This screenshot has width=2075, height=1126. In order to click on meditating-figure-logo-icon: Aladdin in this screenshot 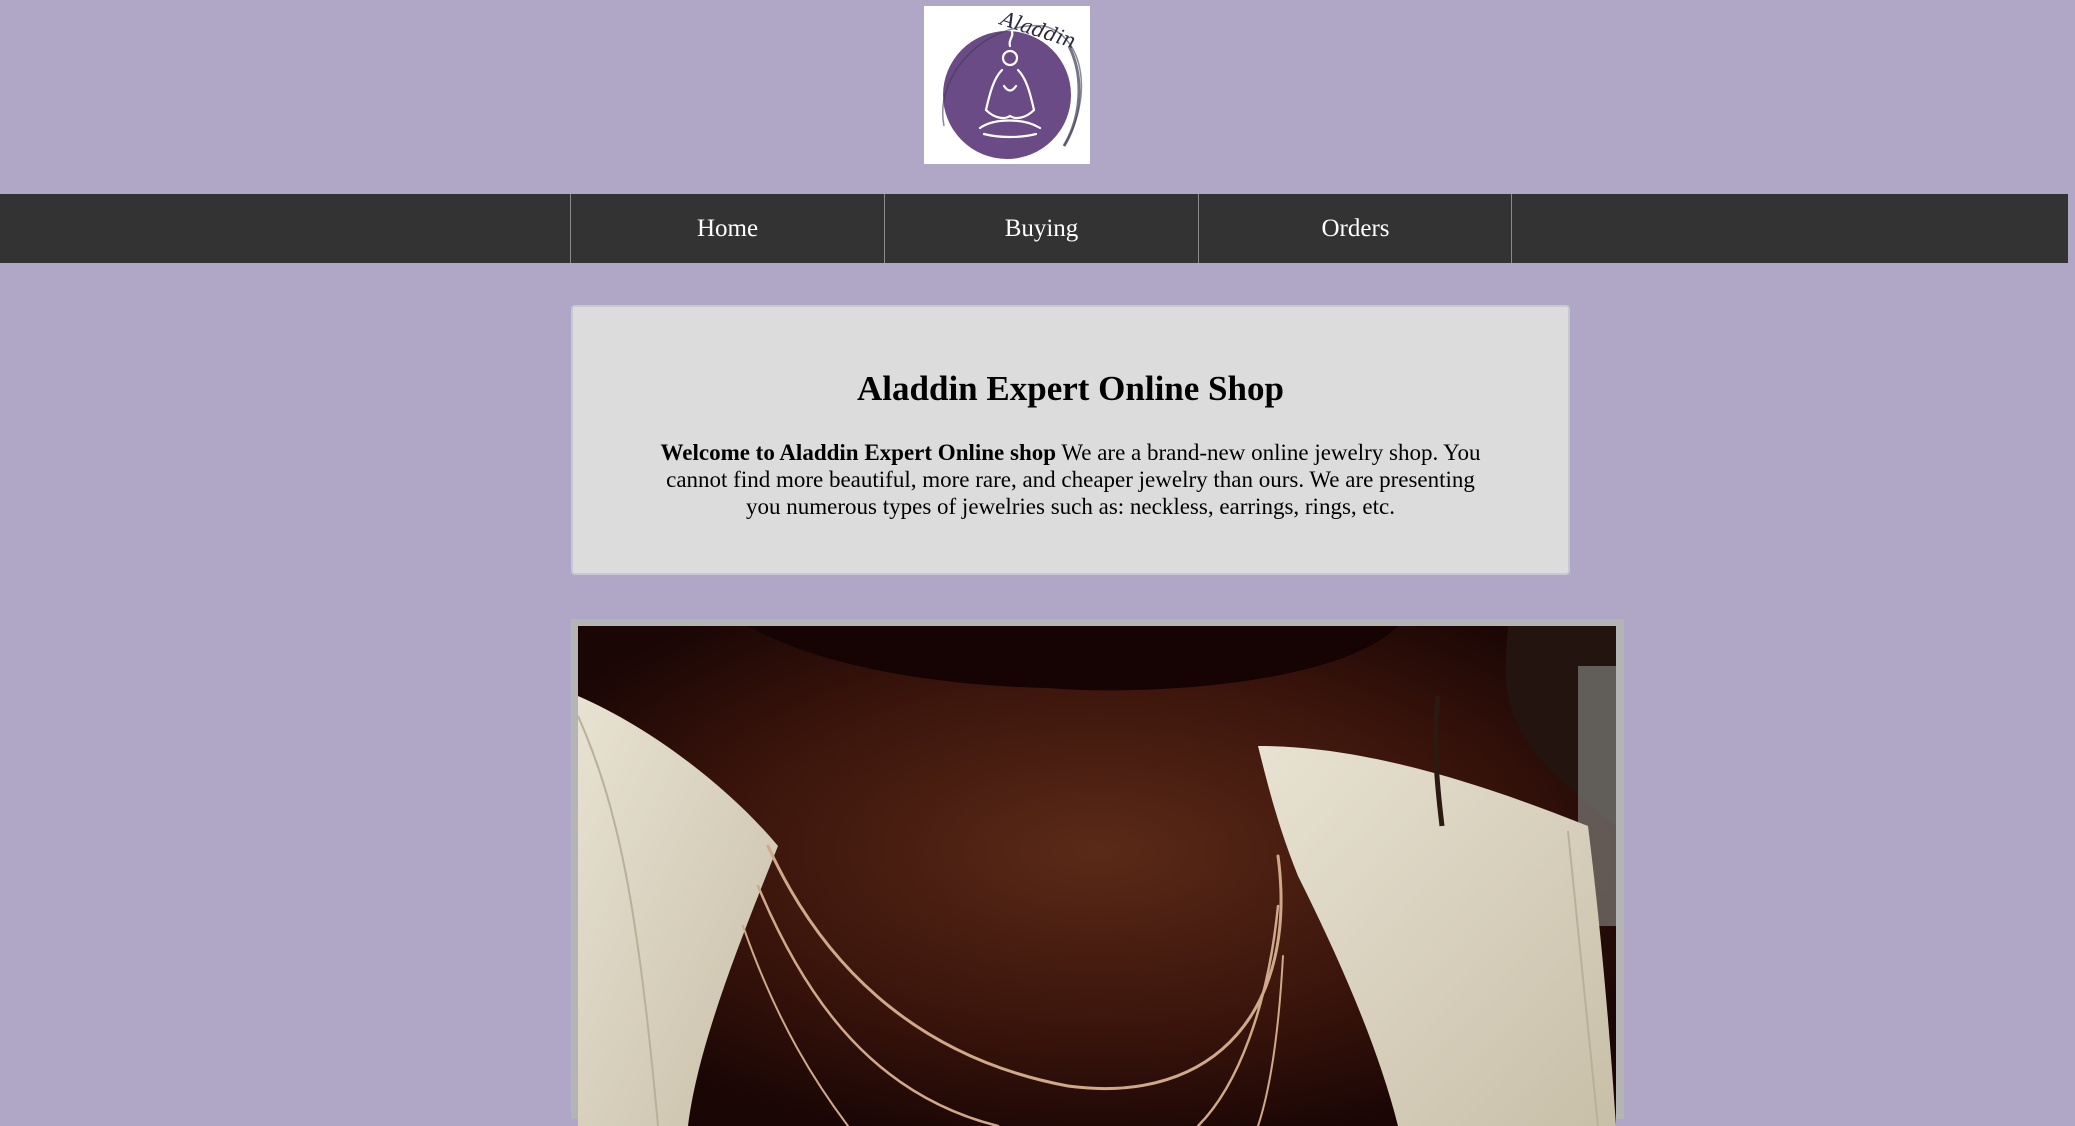, I will do `click(1012, 82)`.